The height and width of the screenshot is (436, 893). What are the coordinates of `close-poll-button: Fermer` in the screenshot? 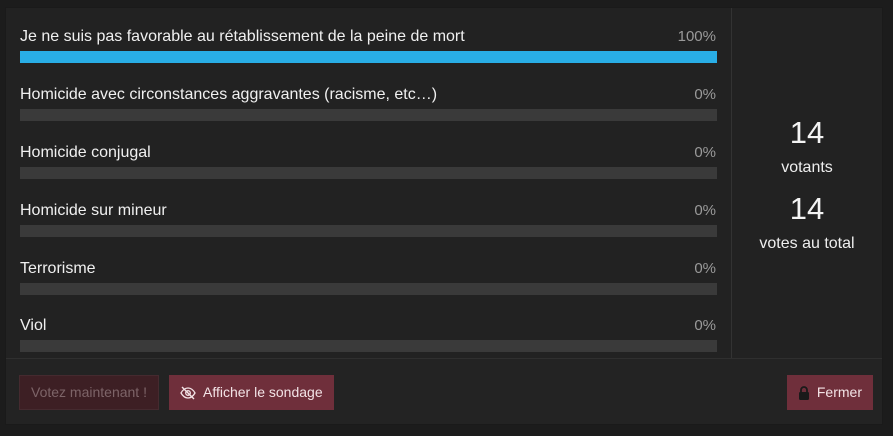 It's located at (829, 392).